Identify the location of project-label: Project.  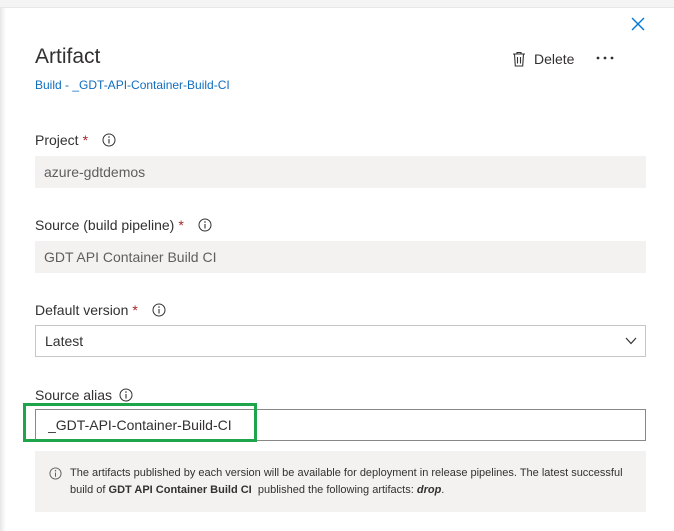
(57, 140).